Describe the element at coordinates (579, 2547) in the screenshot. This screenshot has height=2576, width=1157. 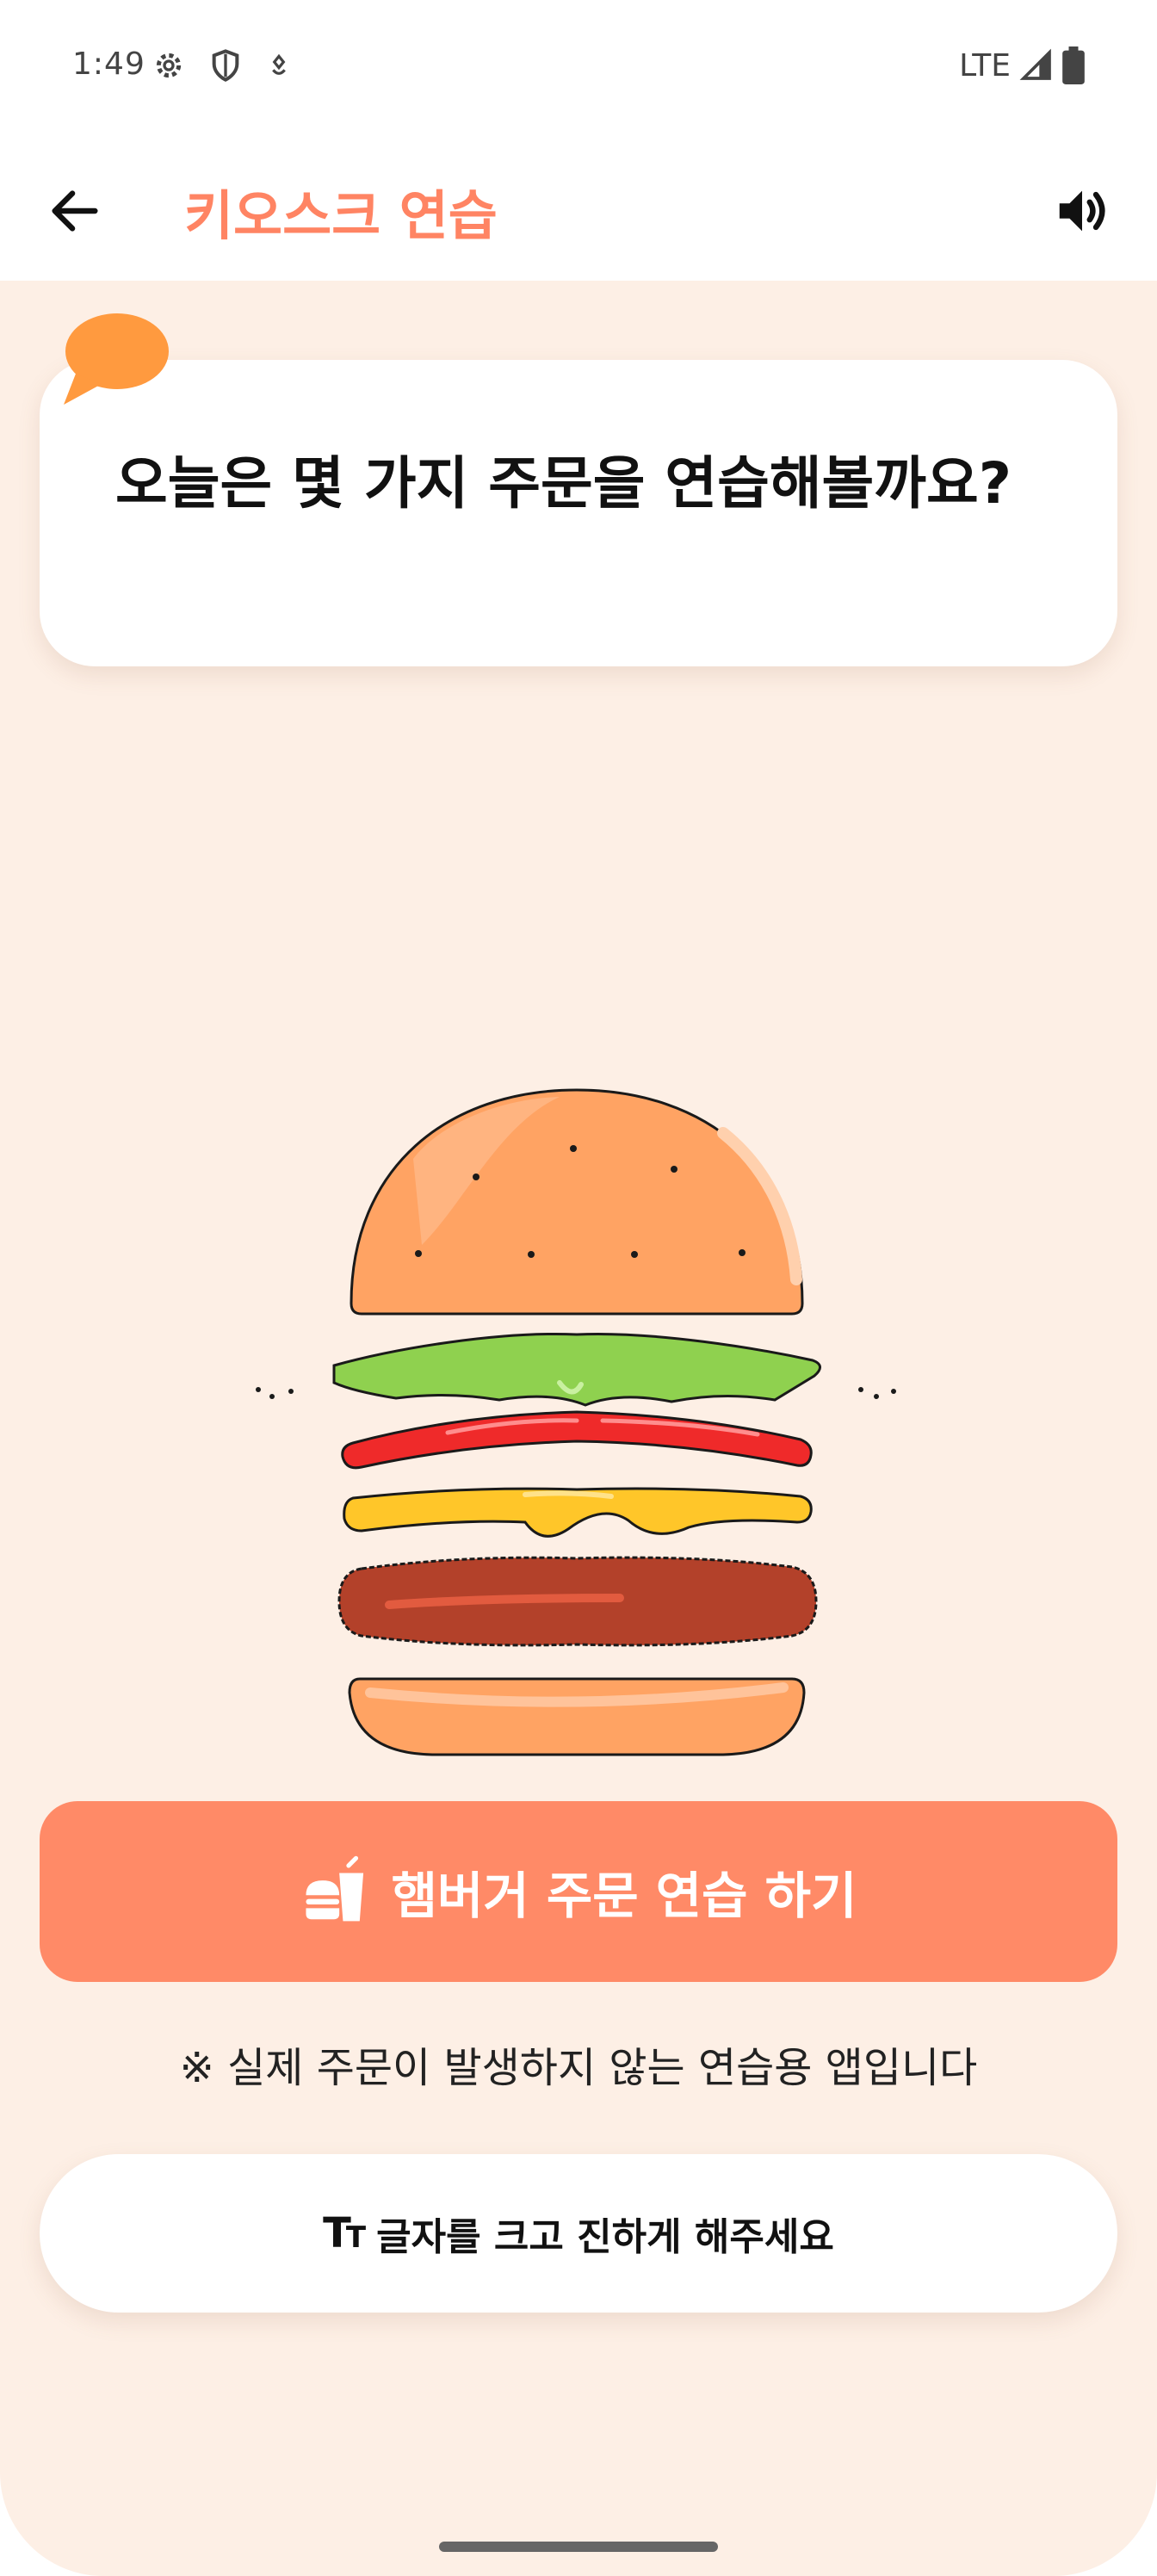
I see `home-indicator` at that location.